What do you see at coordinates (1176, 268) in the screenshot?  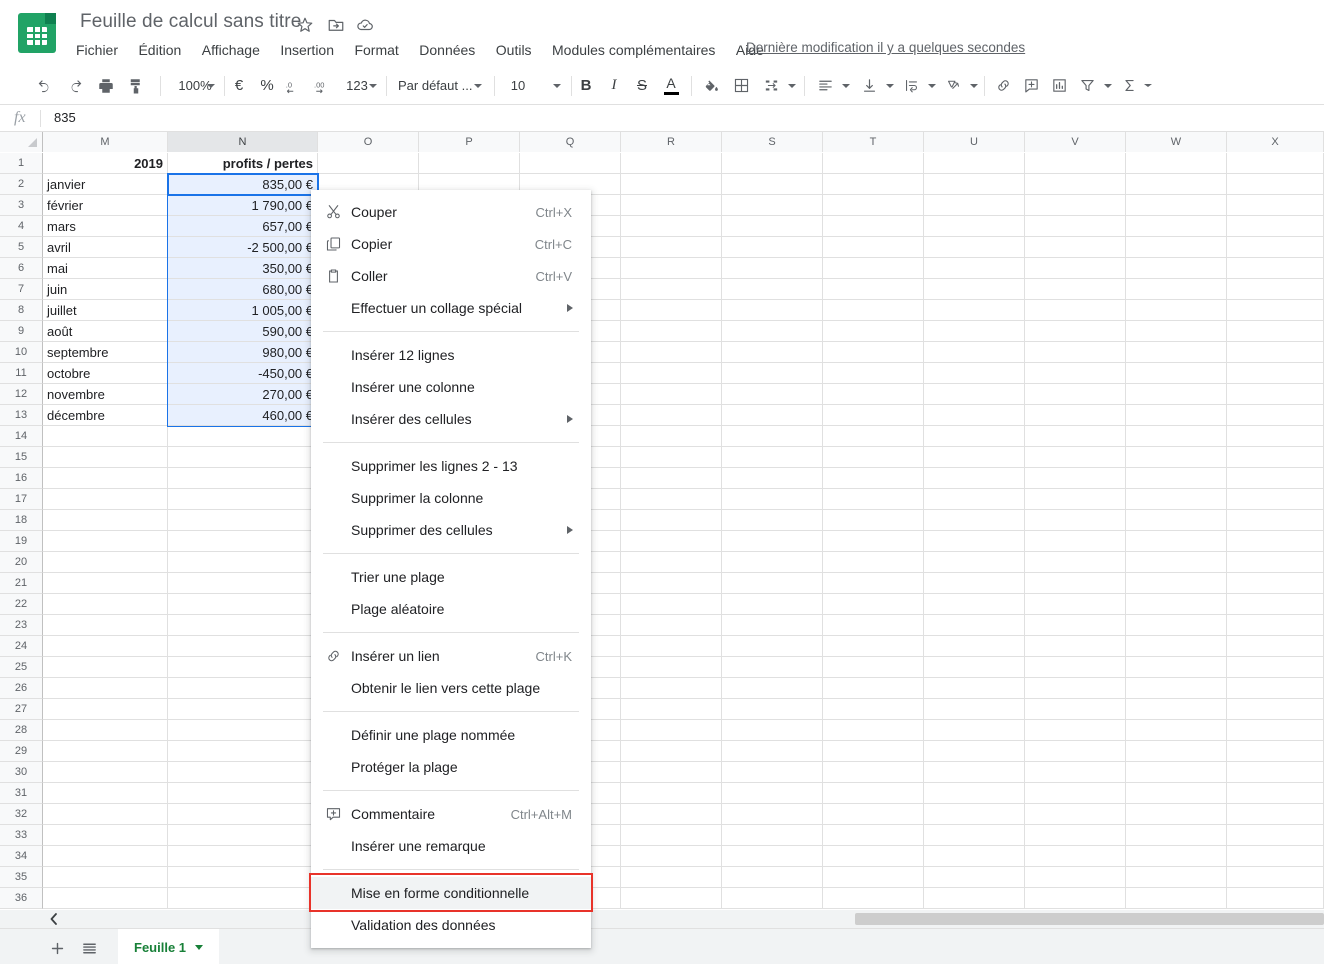 I see `cell-W6` at bounding box center [1176, 268].